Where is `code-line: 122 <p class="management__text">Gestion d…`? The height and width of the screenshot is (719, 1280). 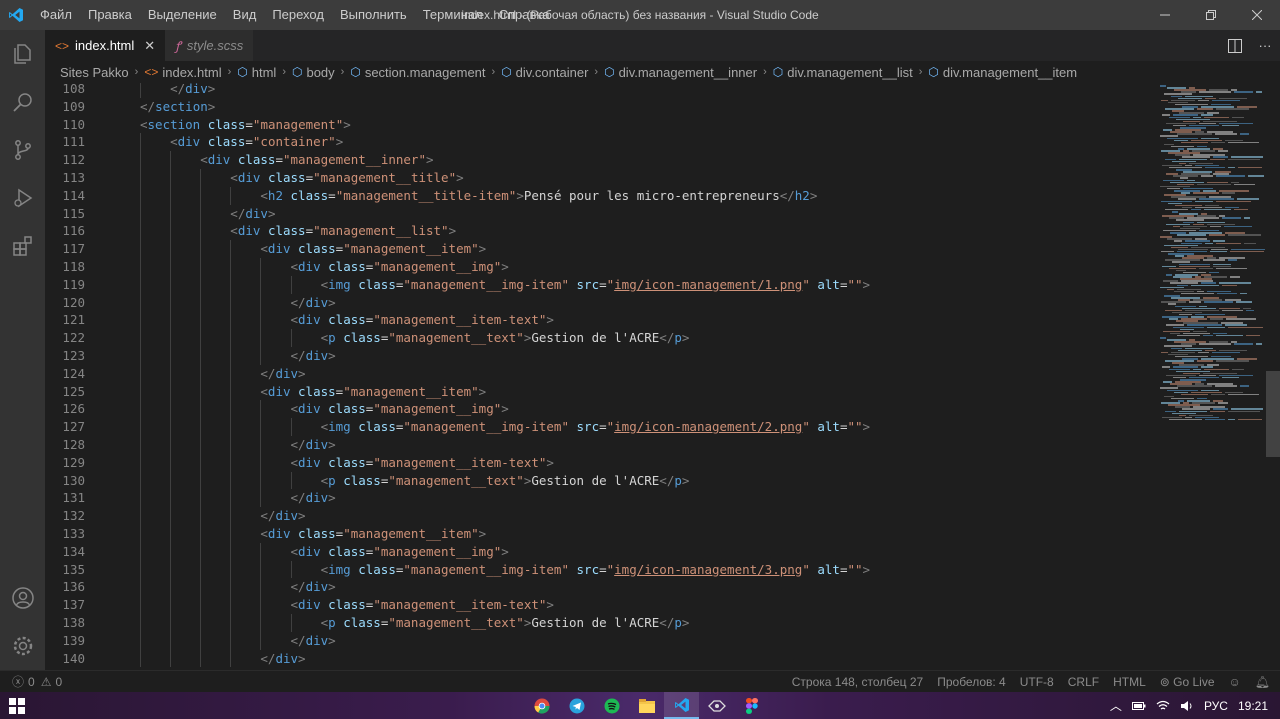
code-line: 122 <p class="management__text">Gestion d… is located at coordinates (602, 338).